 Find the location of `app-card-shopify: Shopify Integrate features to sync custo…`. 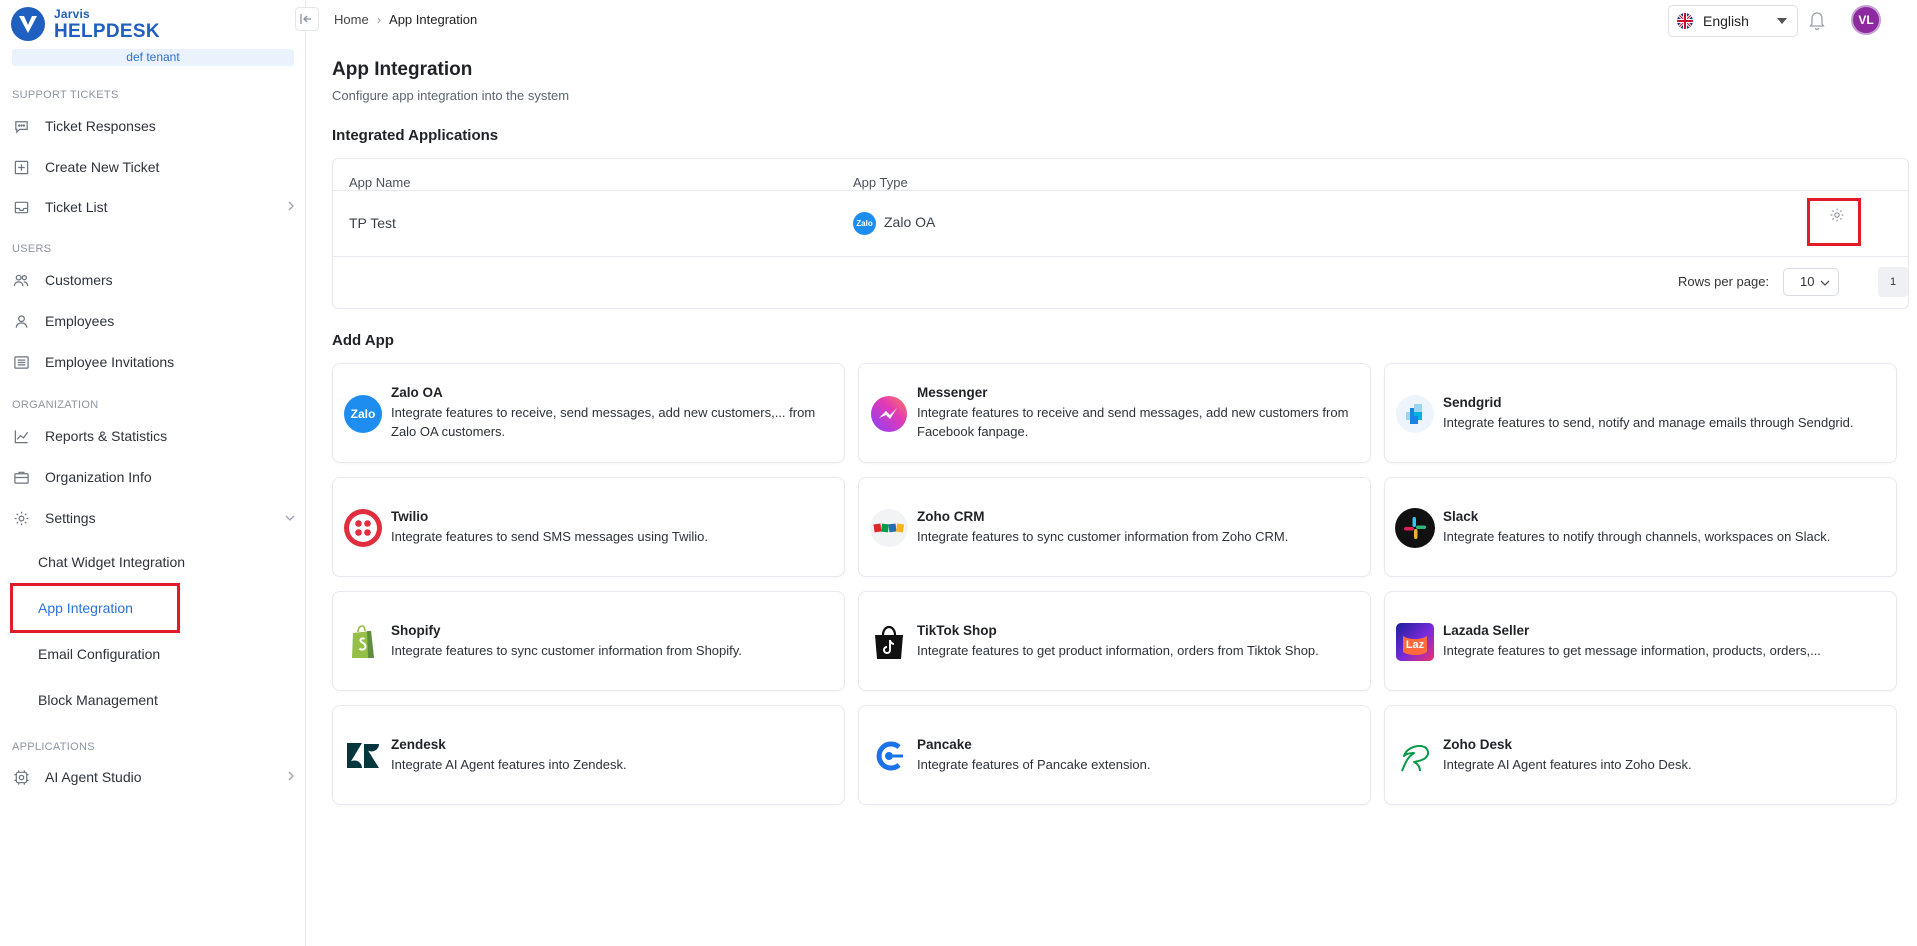

app-card-shopify: Shopify Integrate features to sync custo… is located at coordinates (588, 641).